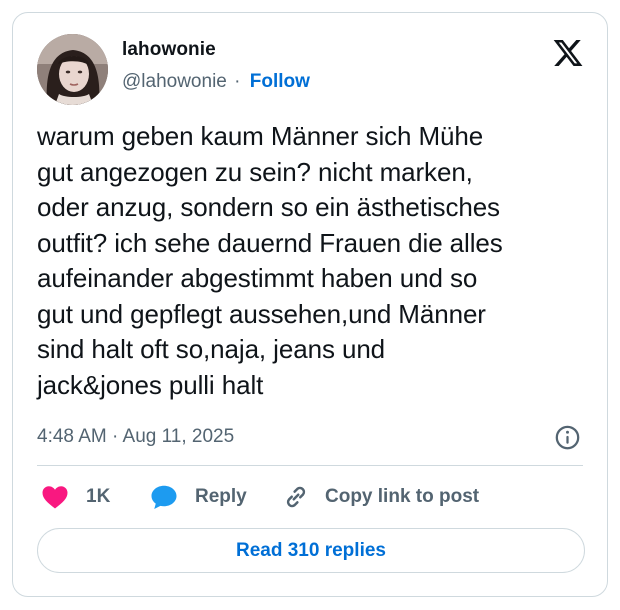 The width and height of the screenshot is (620, 610). What do you see at coordinates (174, 81) in the screenshot?
I see `handle: @lahowonie` at bounding box center [174, 81].